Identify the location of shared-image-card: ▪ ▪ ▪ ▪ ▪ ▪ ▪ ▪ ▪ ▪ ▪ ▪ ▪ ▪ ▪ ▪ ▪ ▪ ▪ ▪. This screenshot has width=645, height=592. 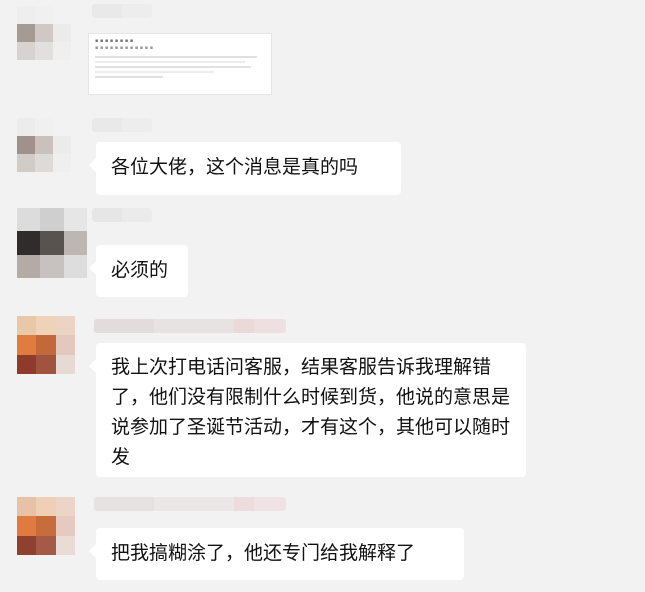
(180, 64).